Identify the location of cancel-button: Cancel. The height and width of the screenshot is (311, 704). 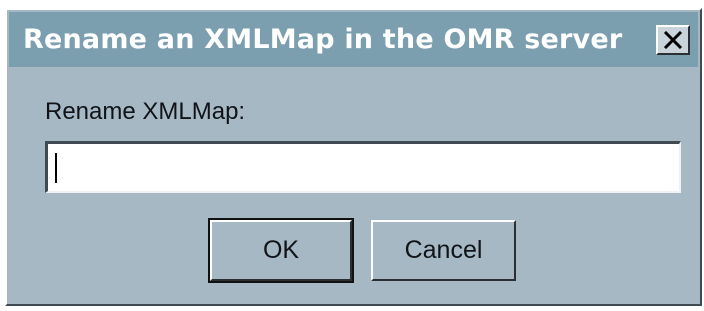
(443, 250).